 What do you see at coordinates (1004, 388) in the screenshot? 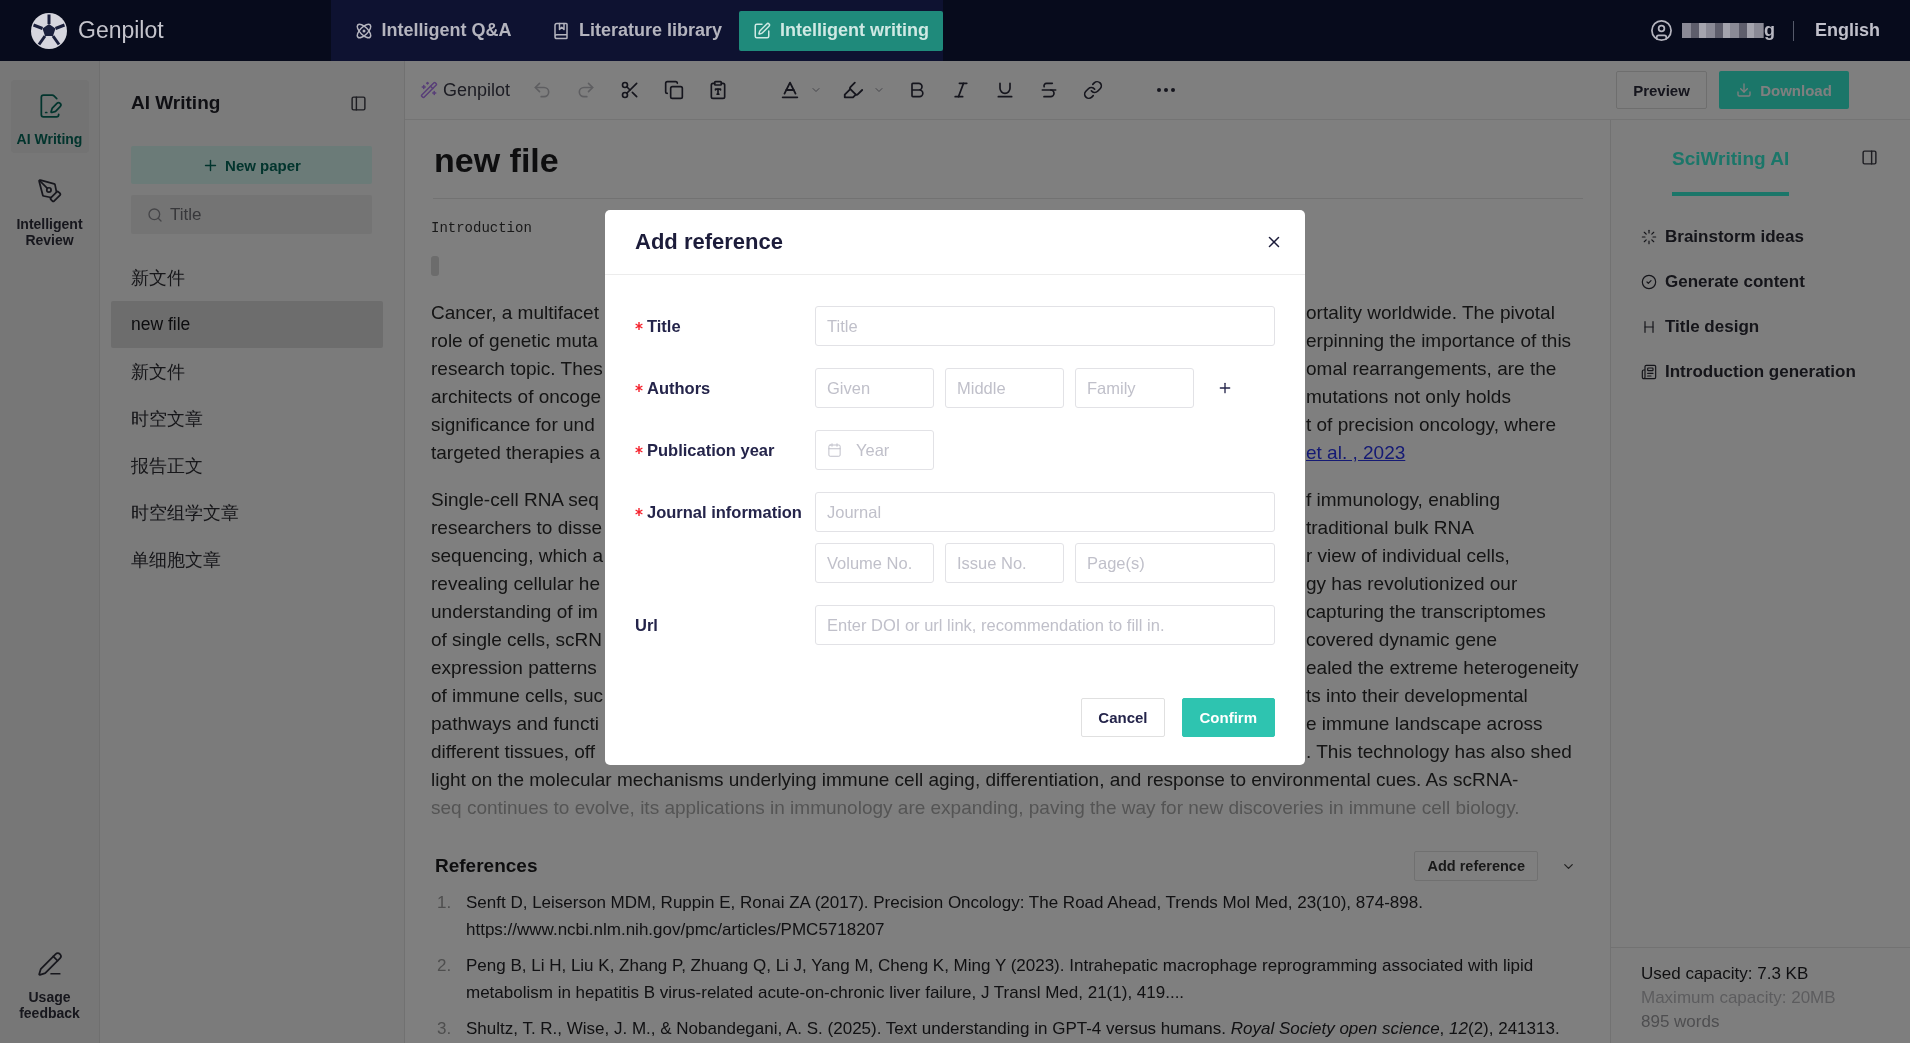
I see `name-input: Middle` at bounding box center [1004, 388].